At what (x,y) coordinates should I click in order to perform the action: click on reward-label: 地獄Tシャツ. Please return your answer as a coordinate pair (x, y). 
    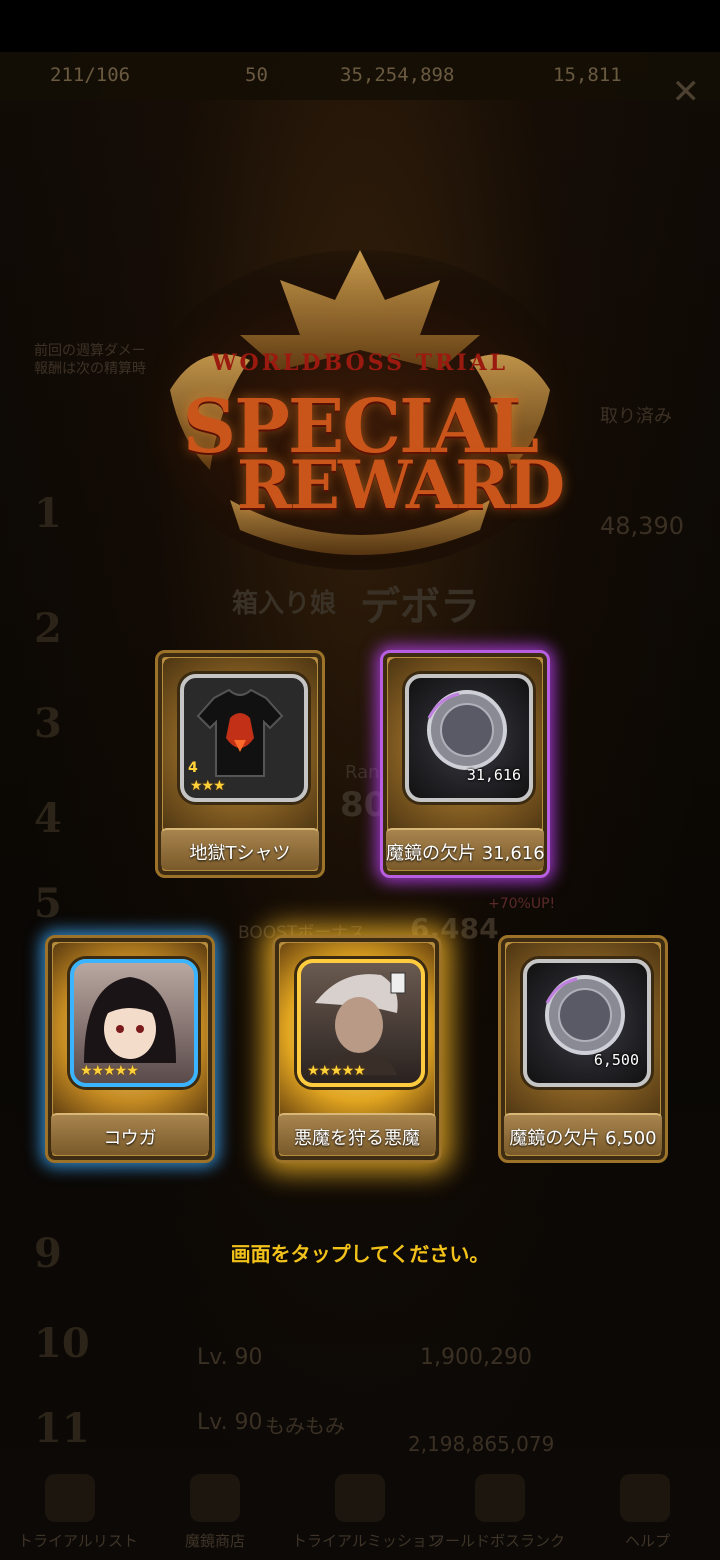
    Looking at the image, I should click on (240, 853).